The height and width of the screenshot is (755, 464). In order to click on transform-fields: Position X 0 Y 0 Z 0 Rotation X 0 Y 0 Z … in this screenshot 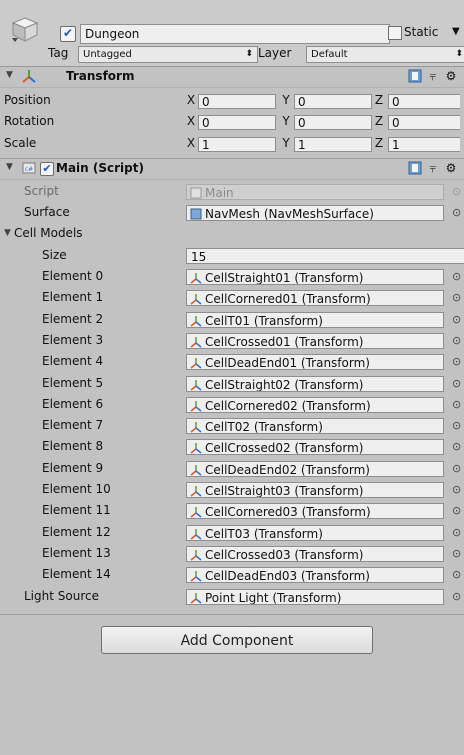, I will do `click(232, 121)`.